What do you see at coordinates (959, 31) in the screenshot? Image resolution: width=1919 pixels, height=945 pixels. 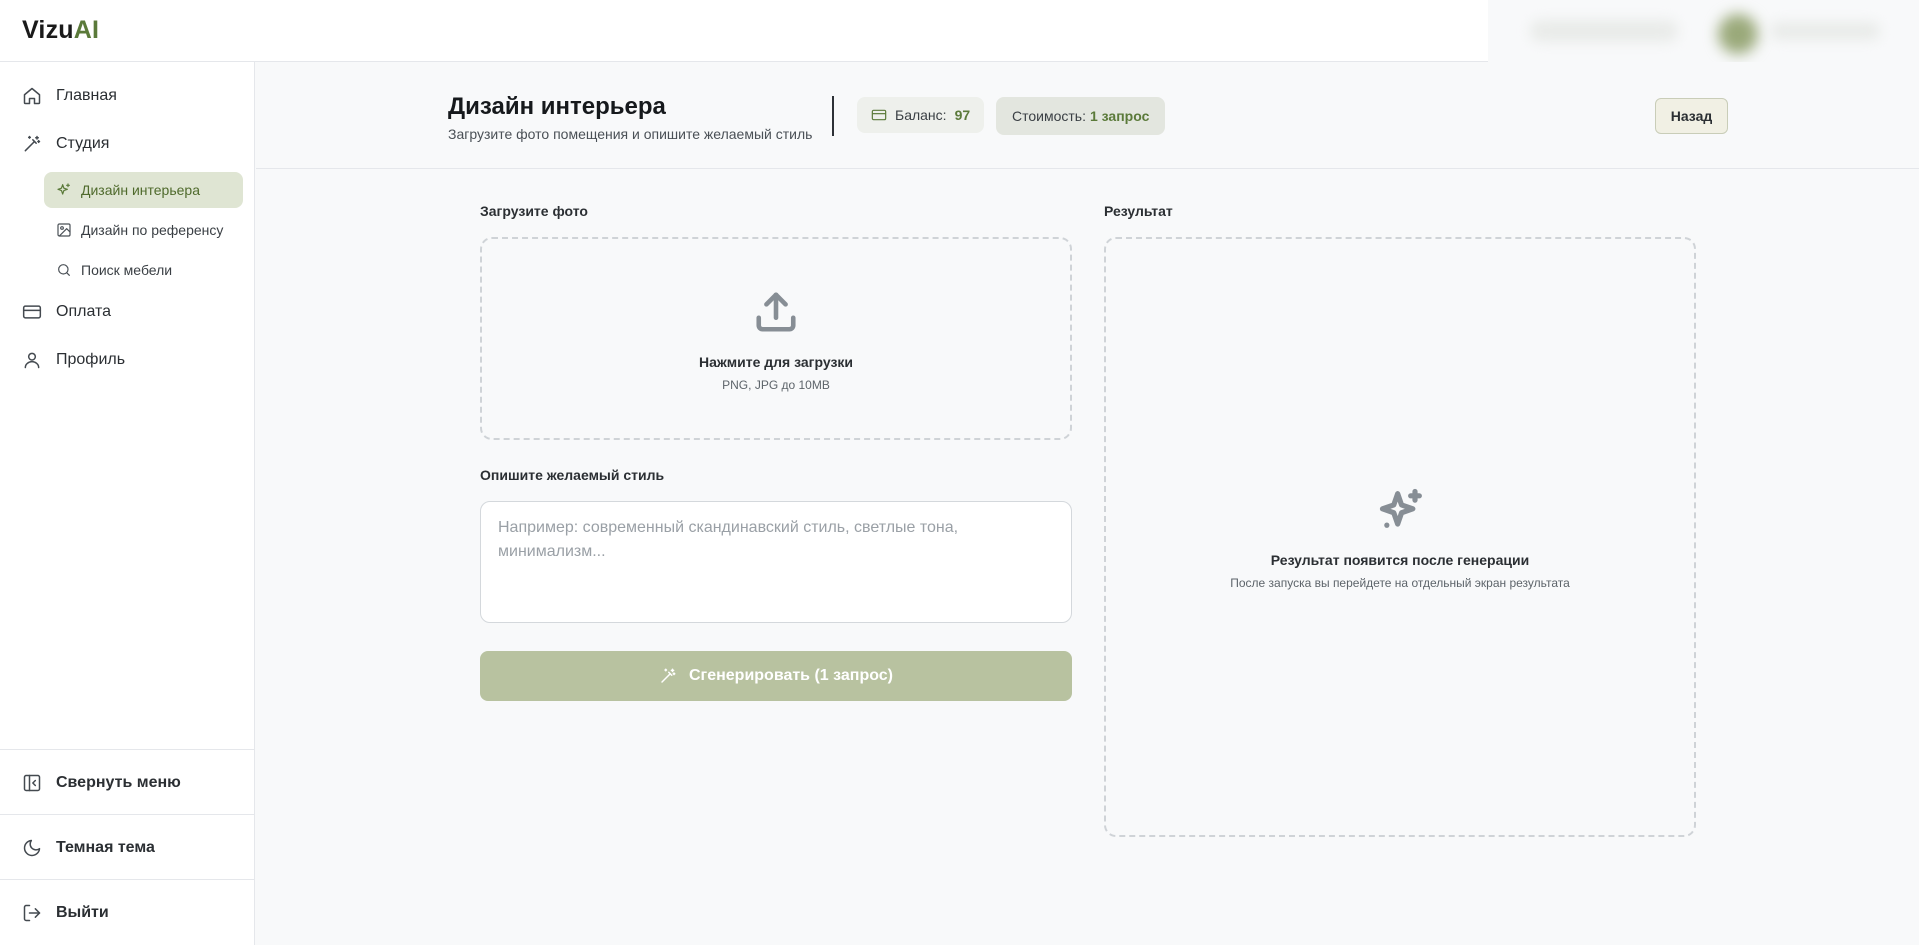 I see `top-bar: VizuAI` at bounding box center [959, 31].